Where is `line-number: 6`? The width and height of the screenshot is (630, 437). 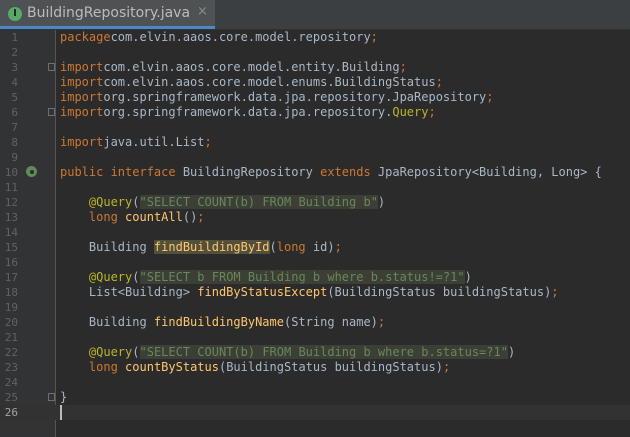
line-number: 6 is located at coordinates (14, 112).